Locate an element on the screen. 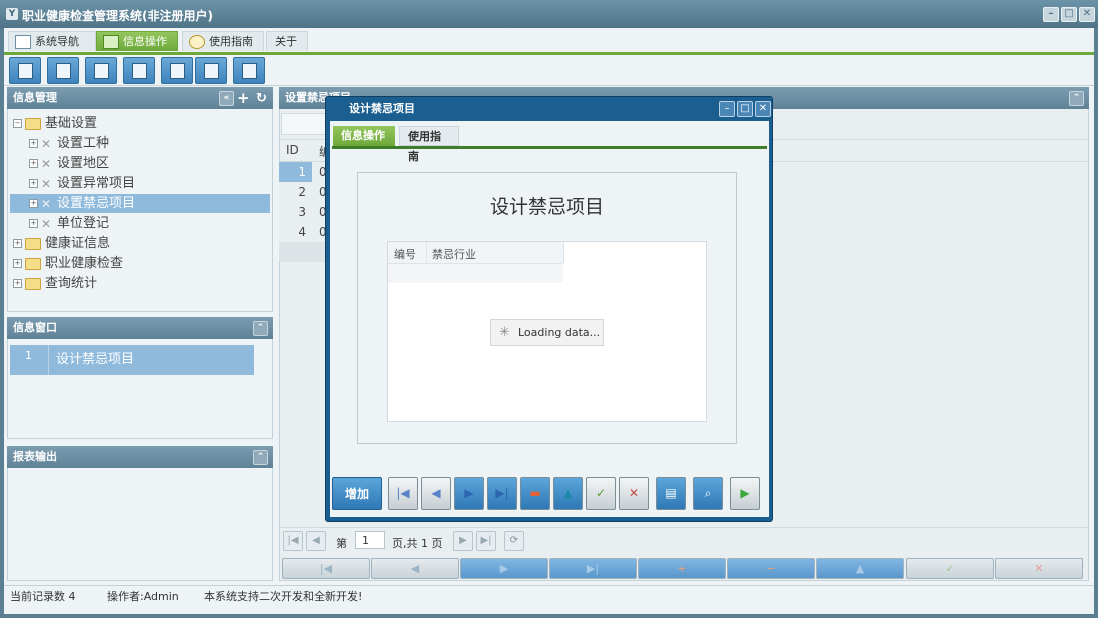  play-icon: ▶ is located at coordinates (745, 493).